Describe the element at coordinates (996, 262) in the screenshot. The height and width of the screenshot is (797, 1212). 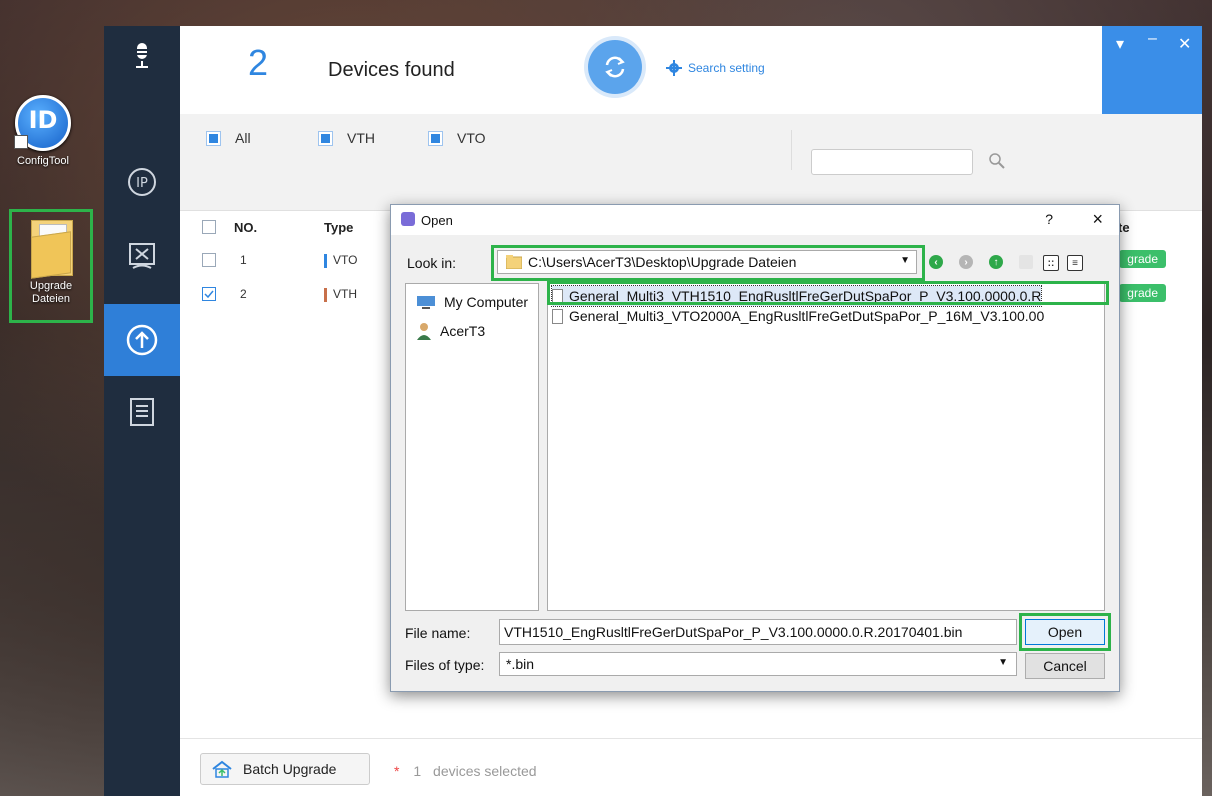
I see `up-folder-icon: ↑` at that location.